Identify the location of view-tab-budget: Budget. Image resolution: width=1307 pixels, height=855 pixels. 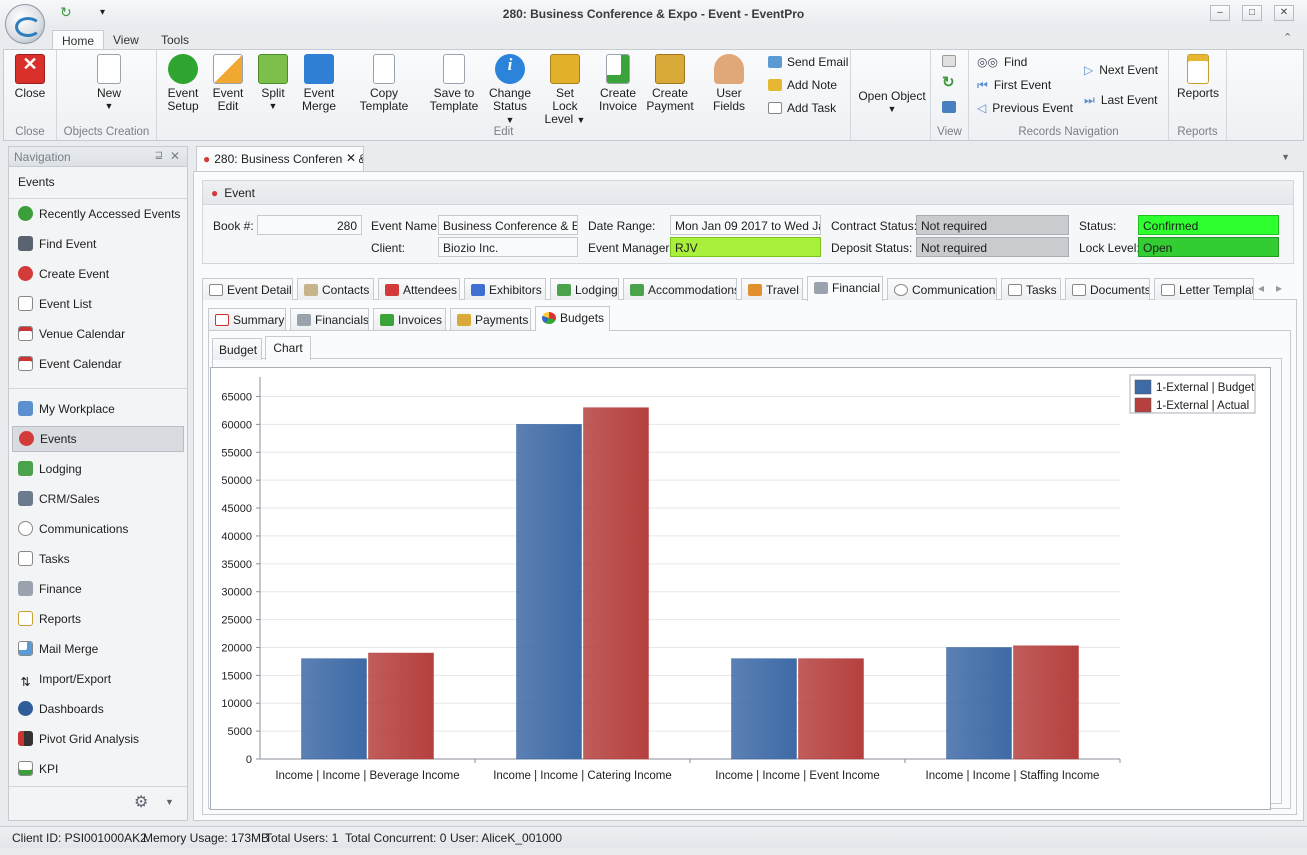
(237, 349).